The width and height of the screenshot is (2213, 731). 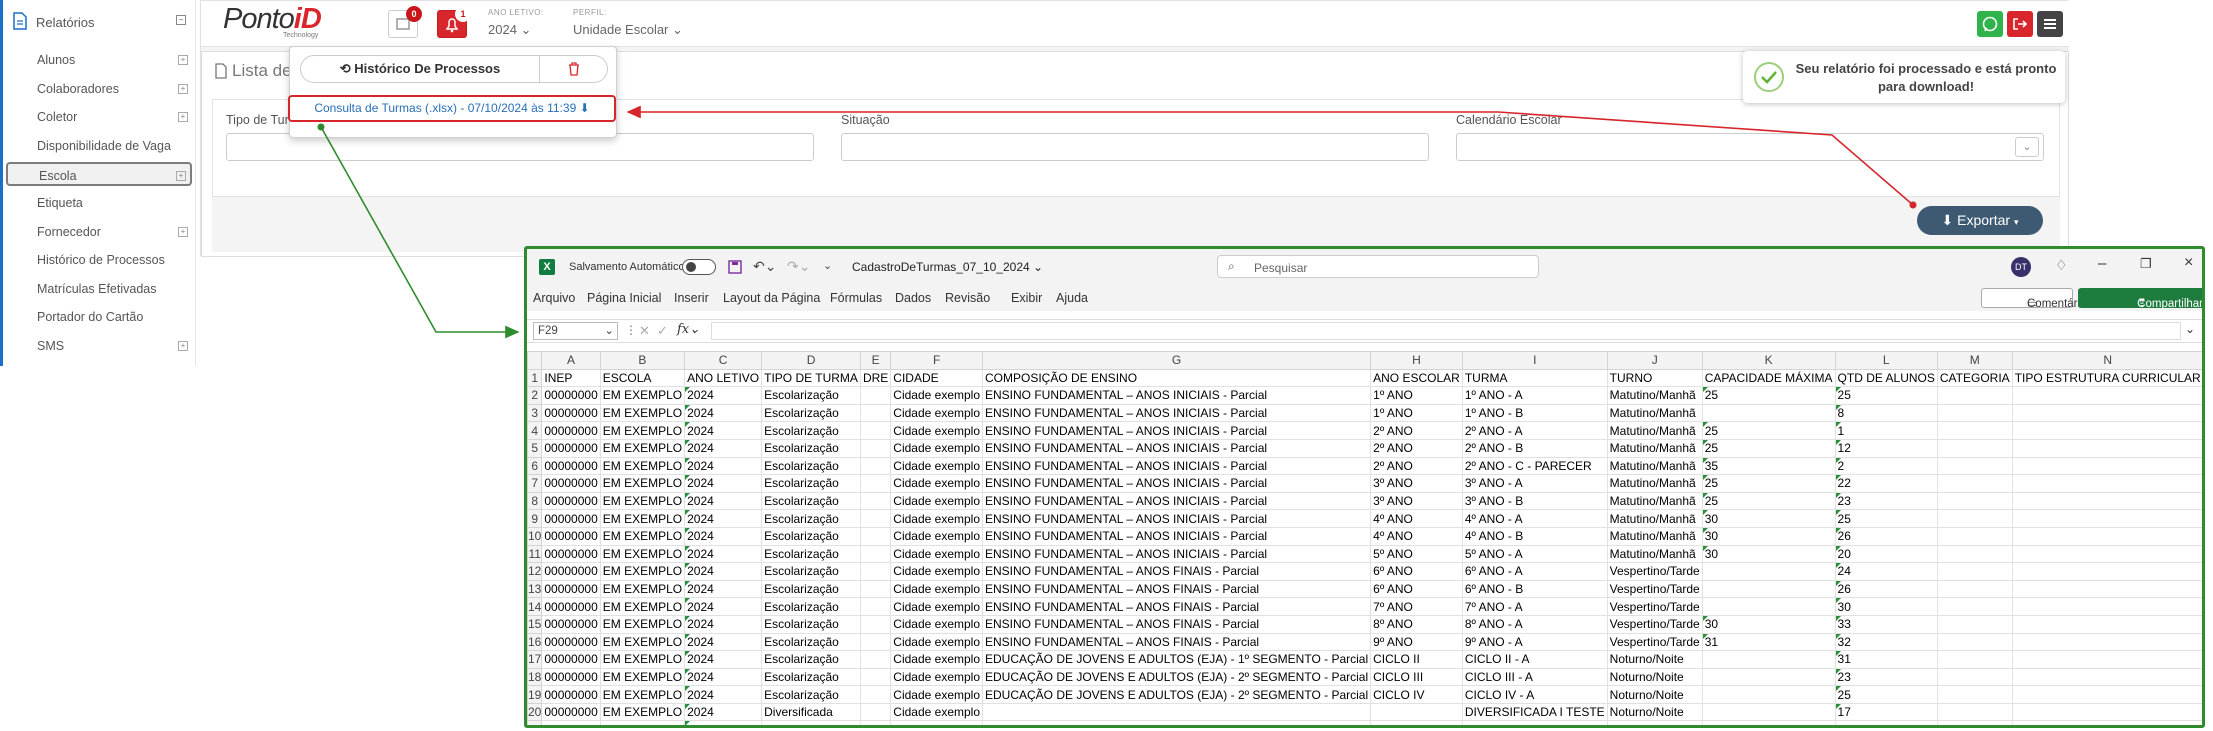 I want to click on sidebar-item-etiqueta: Etiqueta, so click(x=99, y=203).